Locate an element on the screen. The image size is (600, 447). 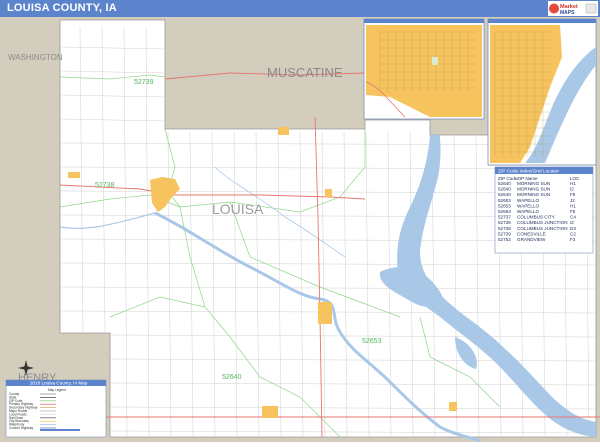
neighbor-label-muscatine: MUSCATINE is located at coordinates (305, 72).